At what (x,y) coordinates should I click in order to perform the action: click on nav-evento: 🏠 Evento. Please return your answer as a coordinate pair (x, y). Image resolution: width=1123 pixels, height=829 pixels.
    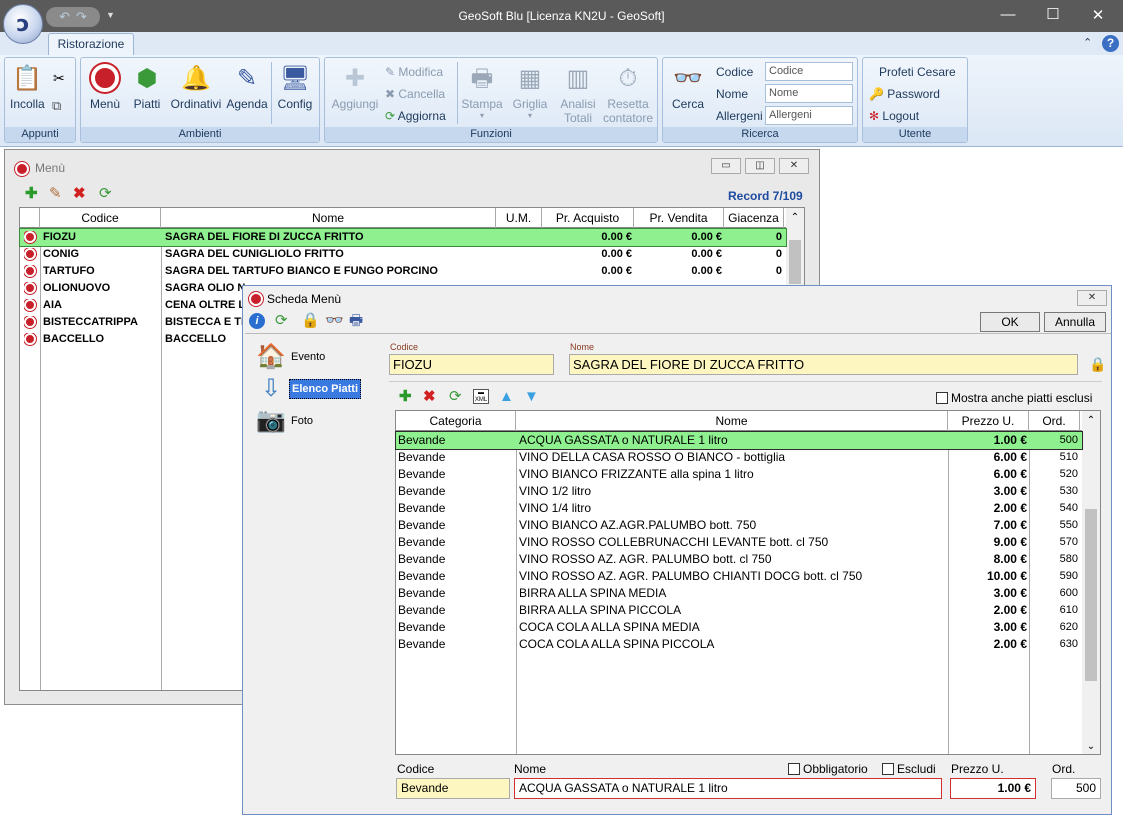
    Looking at the image, I should click on (290, 357).